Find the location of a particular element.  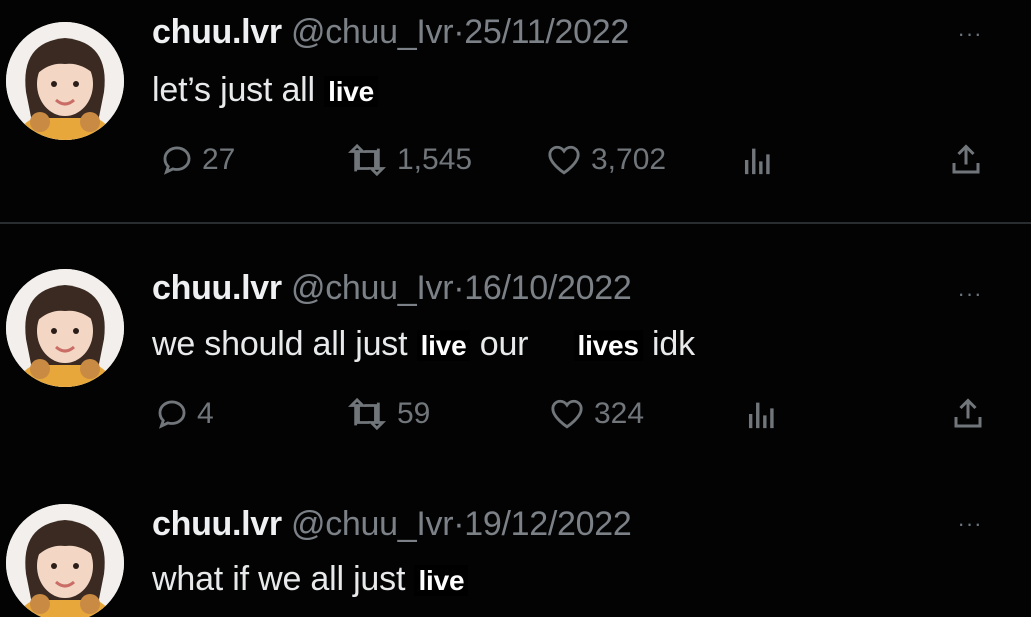

tweet-text-part: what if we all just is located at coordinates (283, 579).